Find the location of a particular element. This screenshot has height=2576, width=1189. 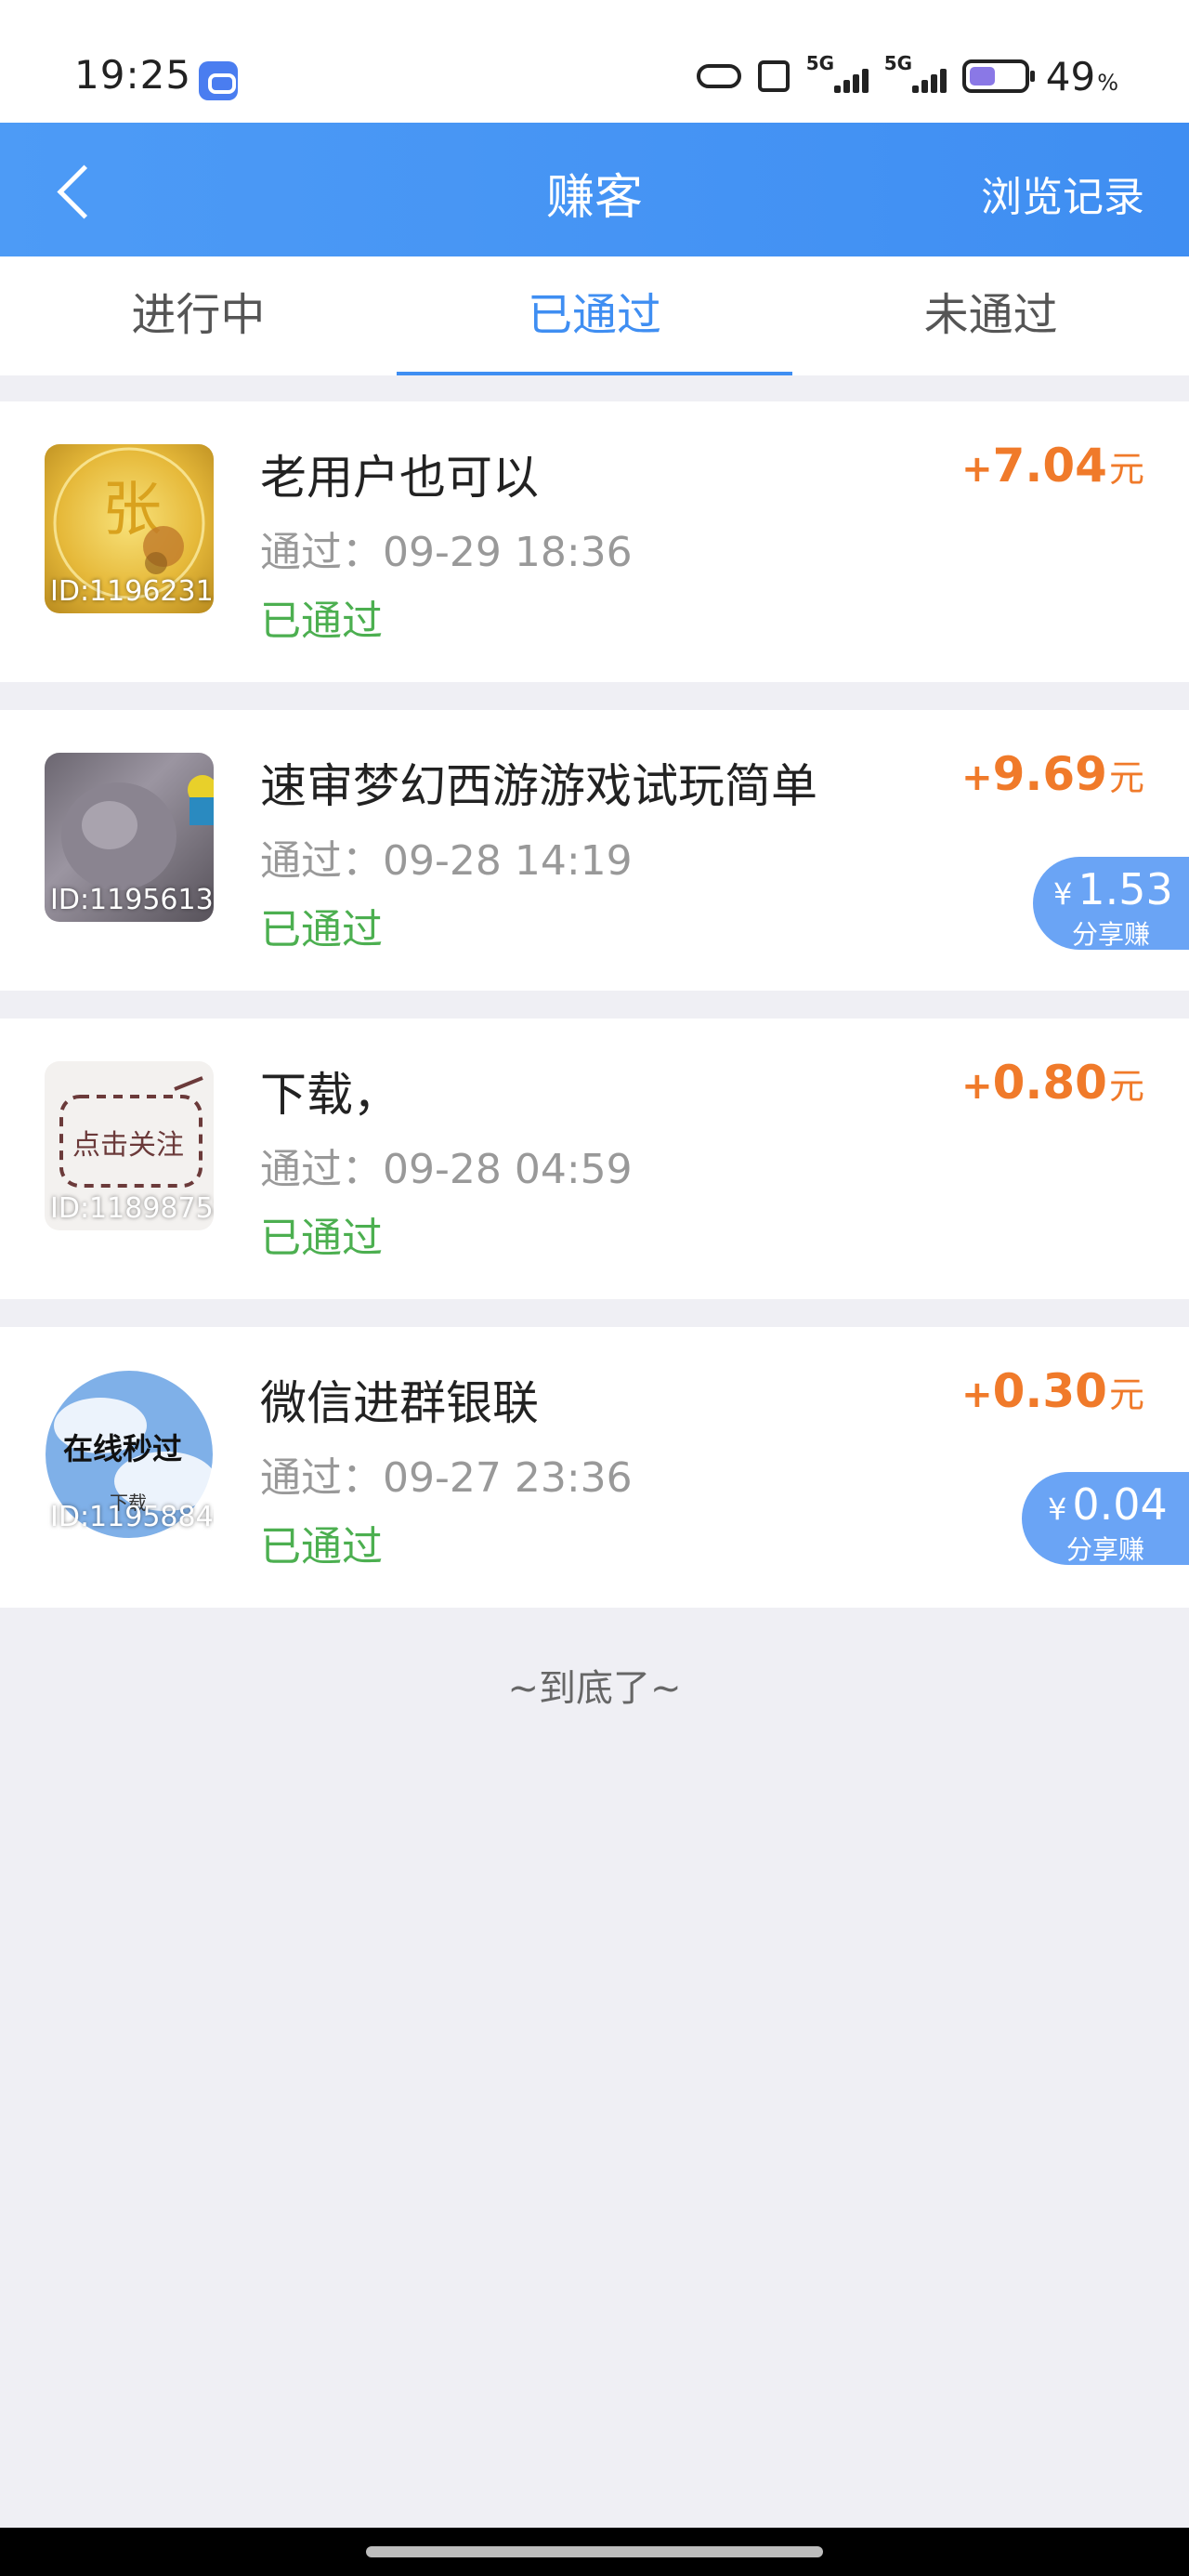

approved-time: 通过：09-28 14:19 is located at coordinates (447, 861).